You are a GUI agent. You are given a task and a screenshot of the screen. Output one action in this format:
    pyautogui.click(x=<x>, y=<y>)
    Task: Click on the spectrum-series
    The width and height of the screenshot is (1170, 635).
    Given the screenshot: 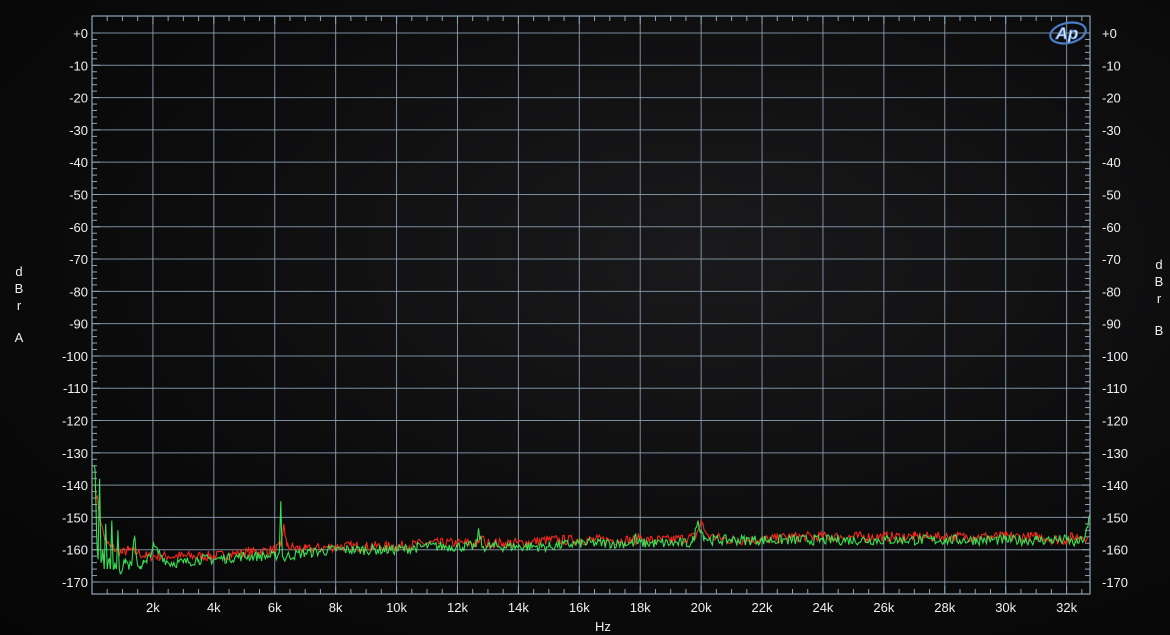 What is the action you would take?
    pyautogui.click(x=592, y=520)
    